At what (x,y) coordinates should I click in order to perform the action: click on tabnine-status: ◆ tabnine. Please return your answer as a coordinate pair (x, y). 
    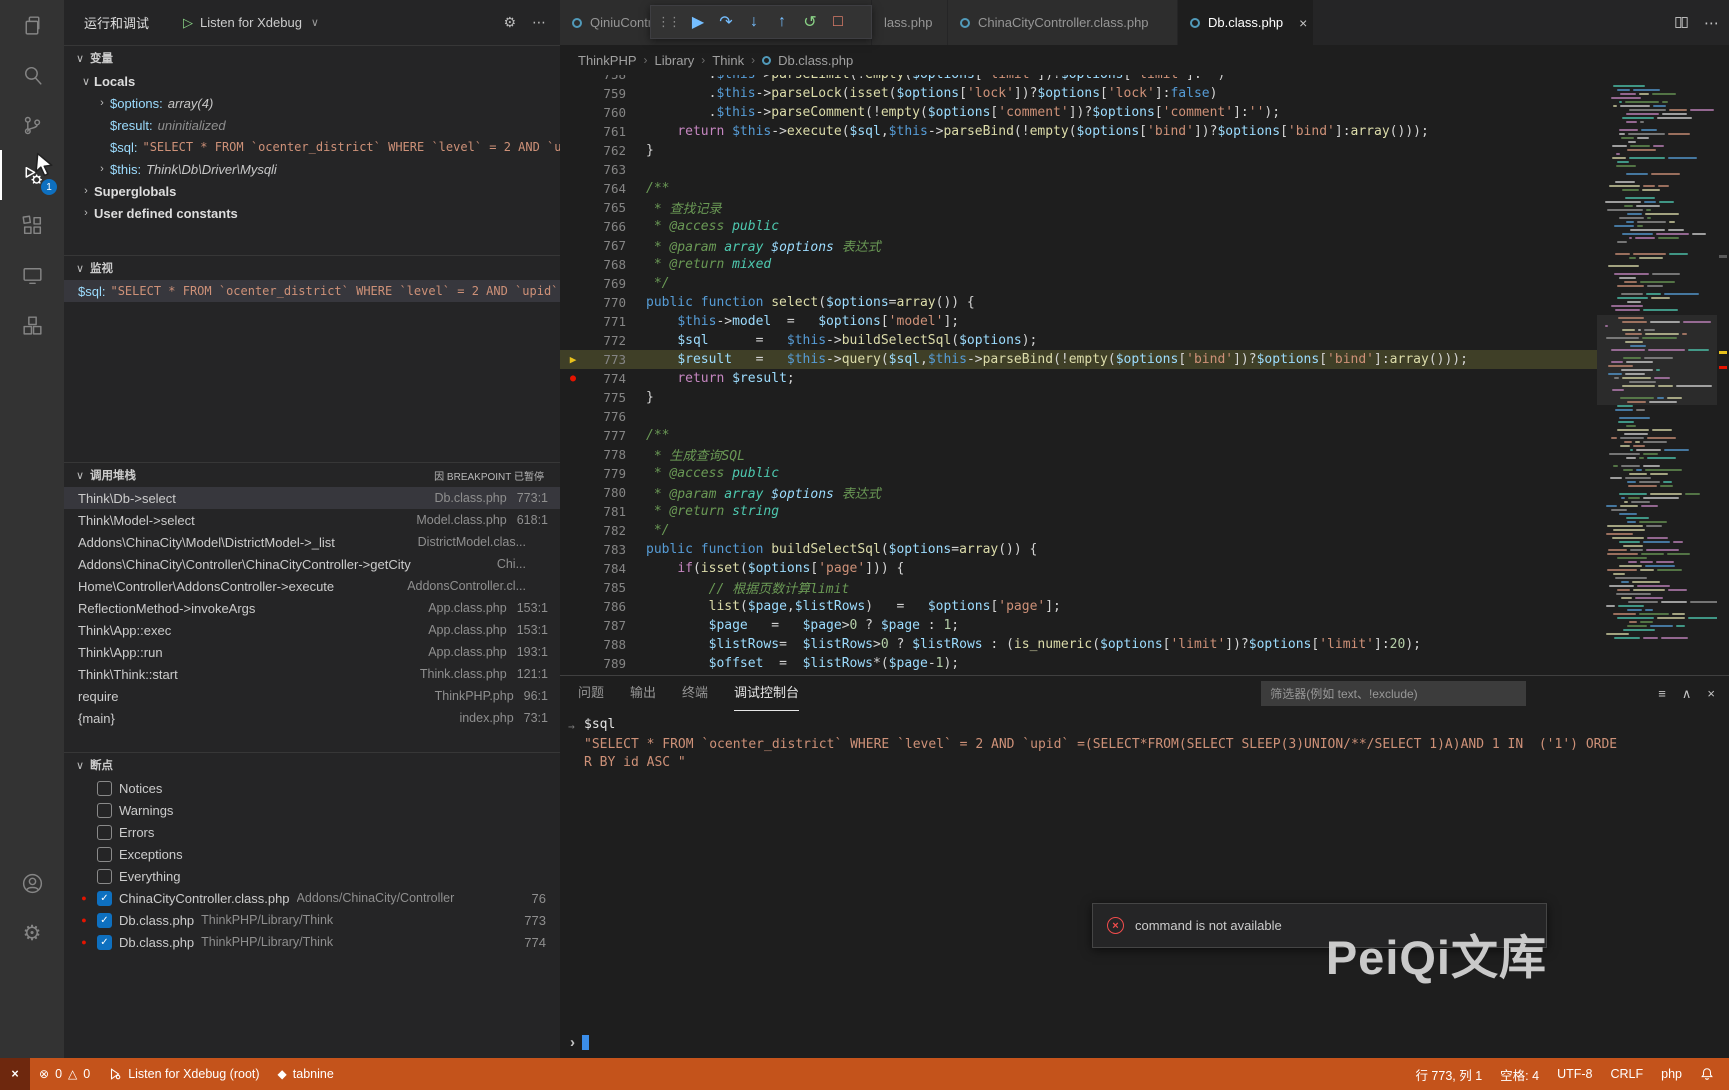
    Looking at the image, I should click on (306, 1074).